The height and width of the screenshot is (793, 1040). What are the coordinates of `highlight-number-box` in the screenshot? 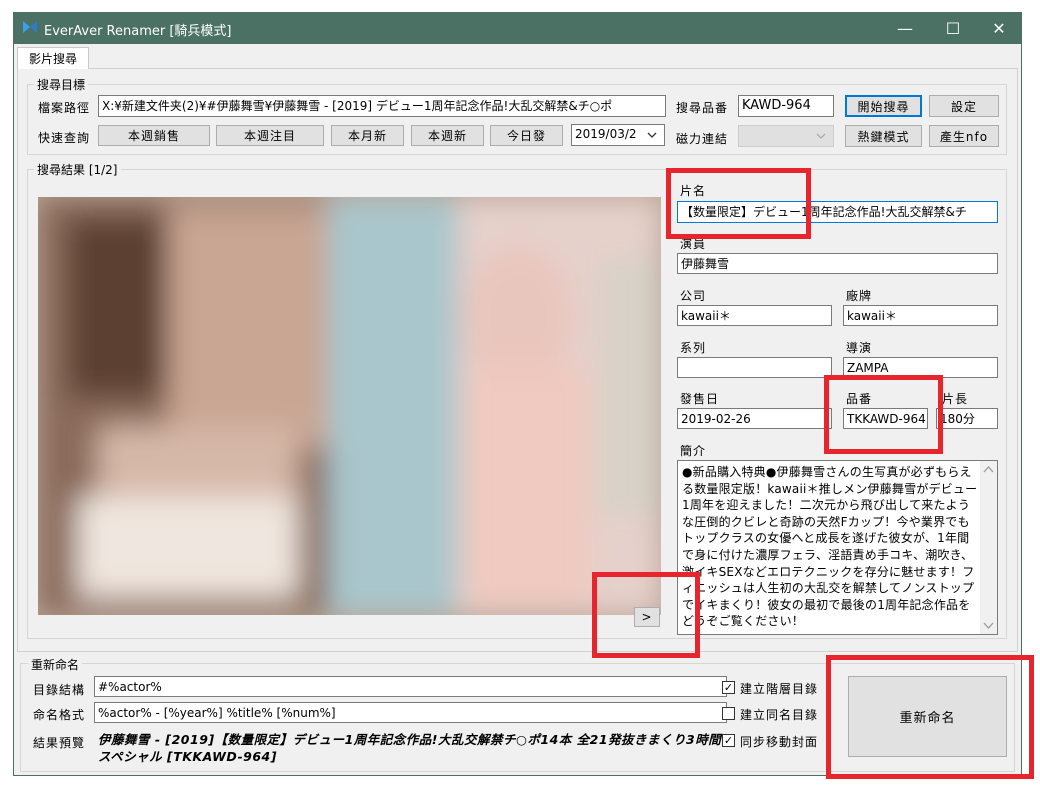 It's located at (883, 414).